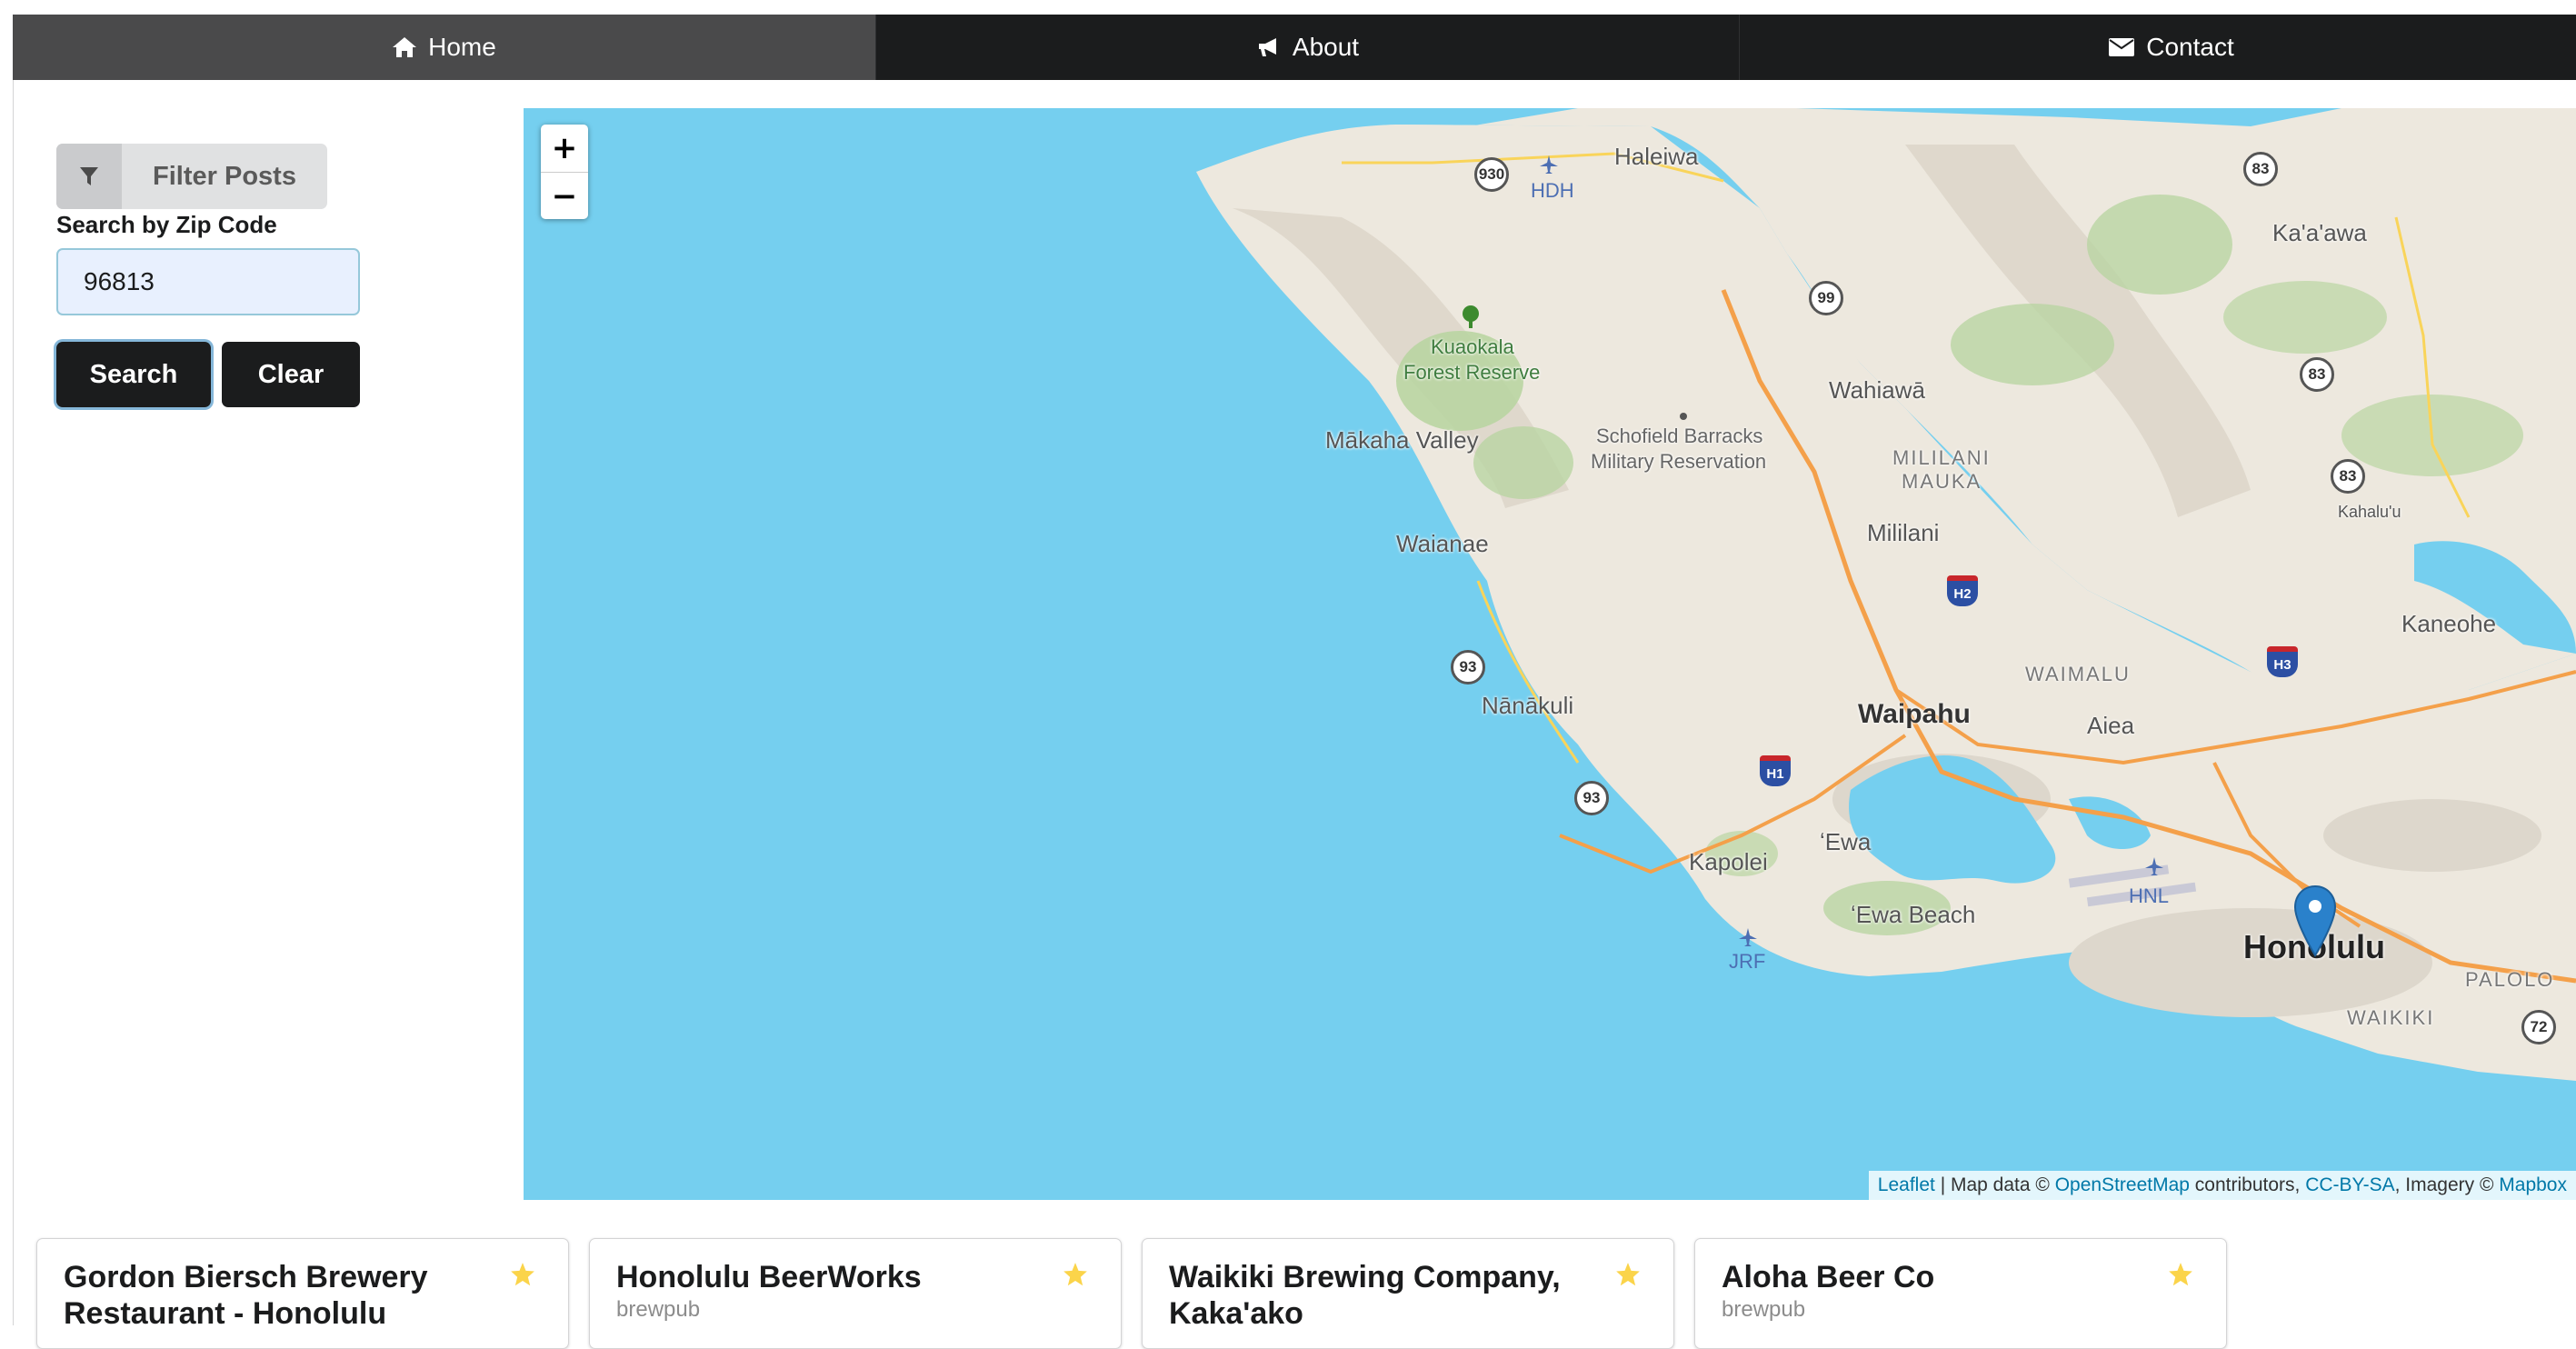 This screenshot has height=1349, width=2576. I want to click on filter-icon, so click(89, 176).